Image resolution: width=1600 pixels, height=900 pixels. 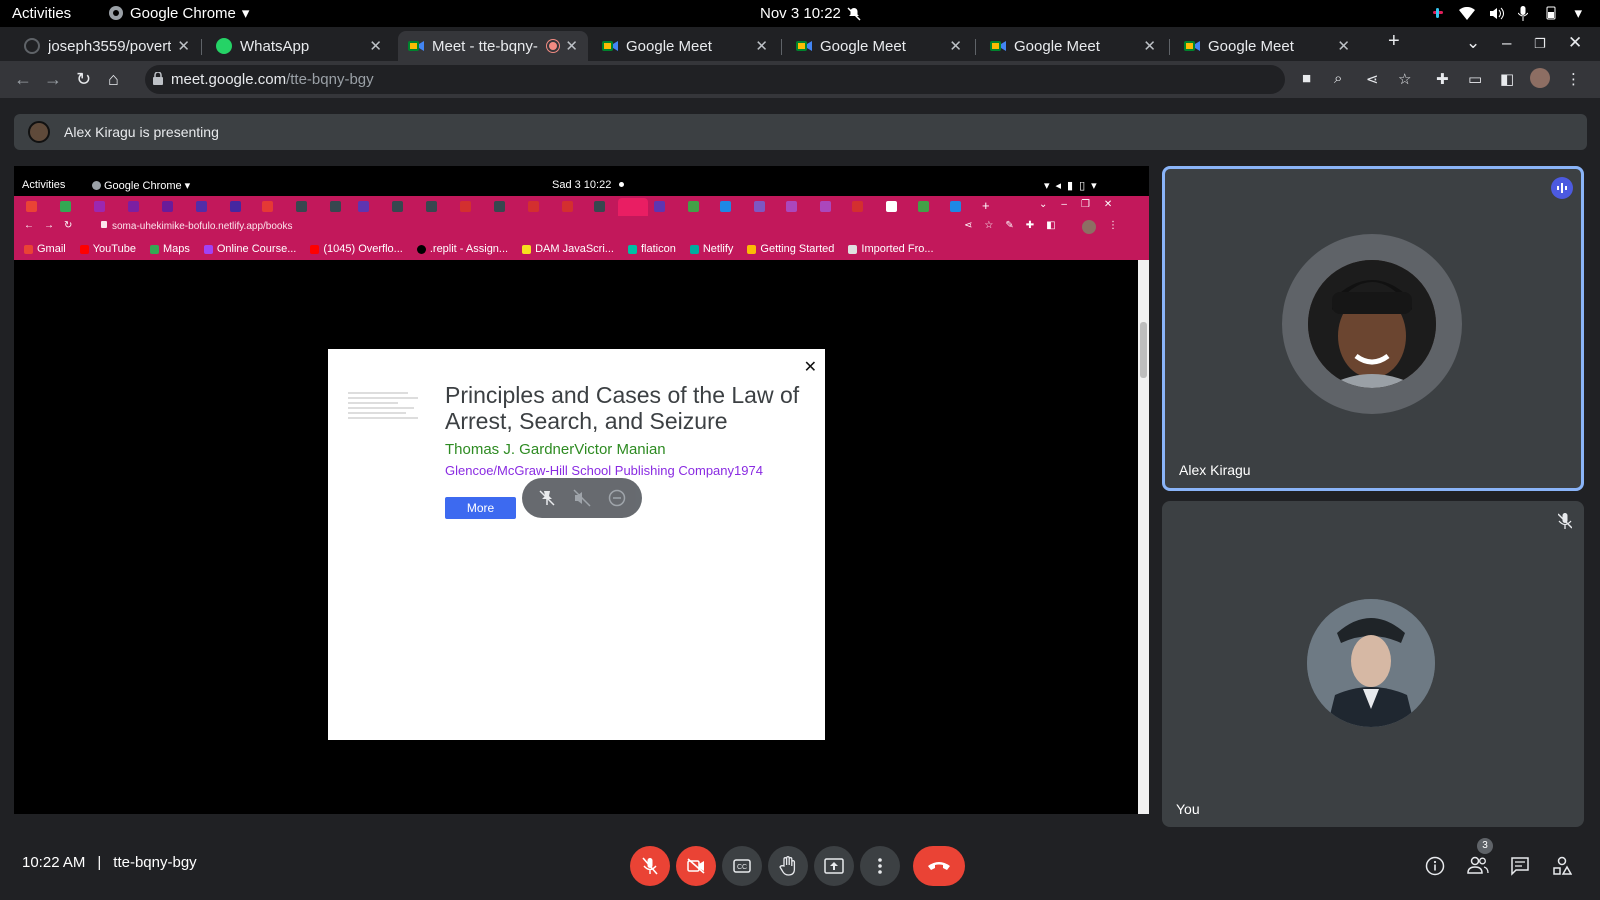 I want to click on system-tray: ▾, so click(x=1506, y=13).